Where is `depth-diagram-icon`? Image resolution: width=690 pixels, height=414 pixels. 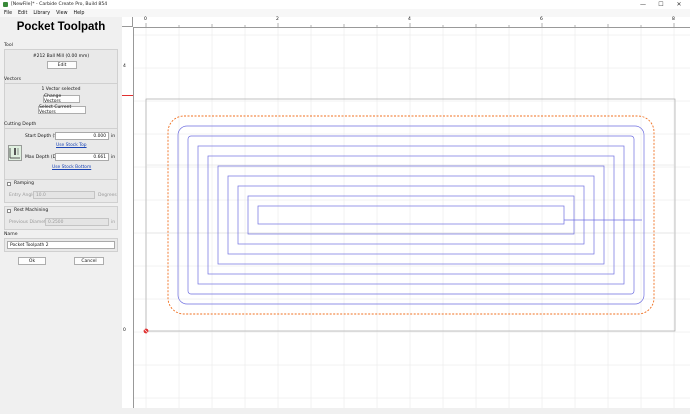 depth-diagram-icon is located at coordinates (15, 153).